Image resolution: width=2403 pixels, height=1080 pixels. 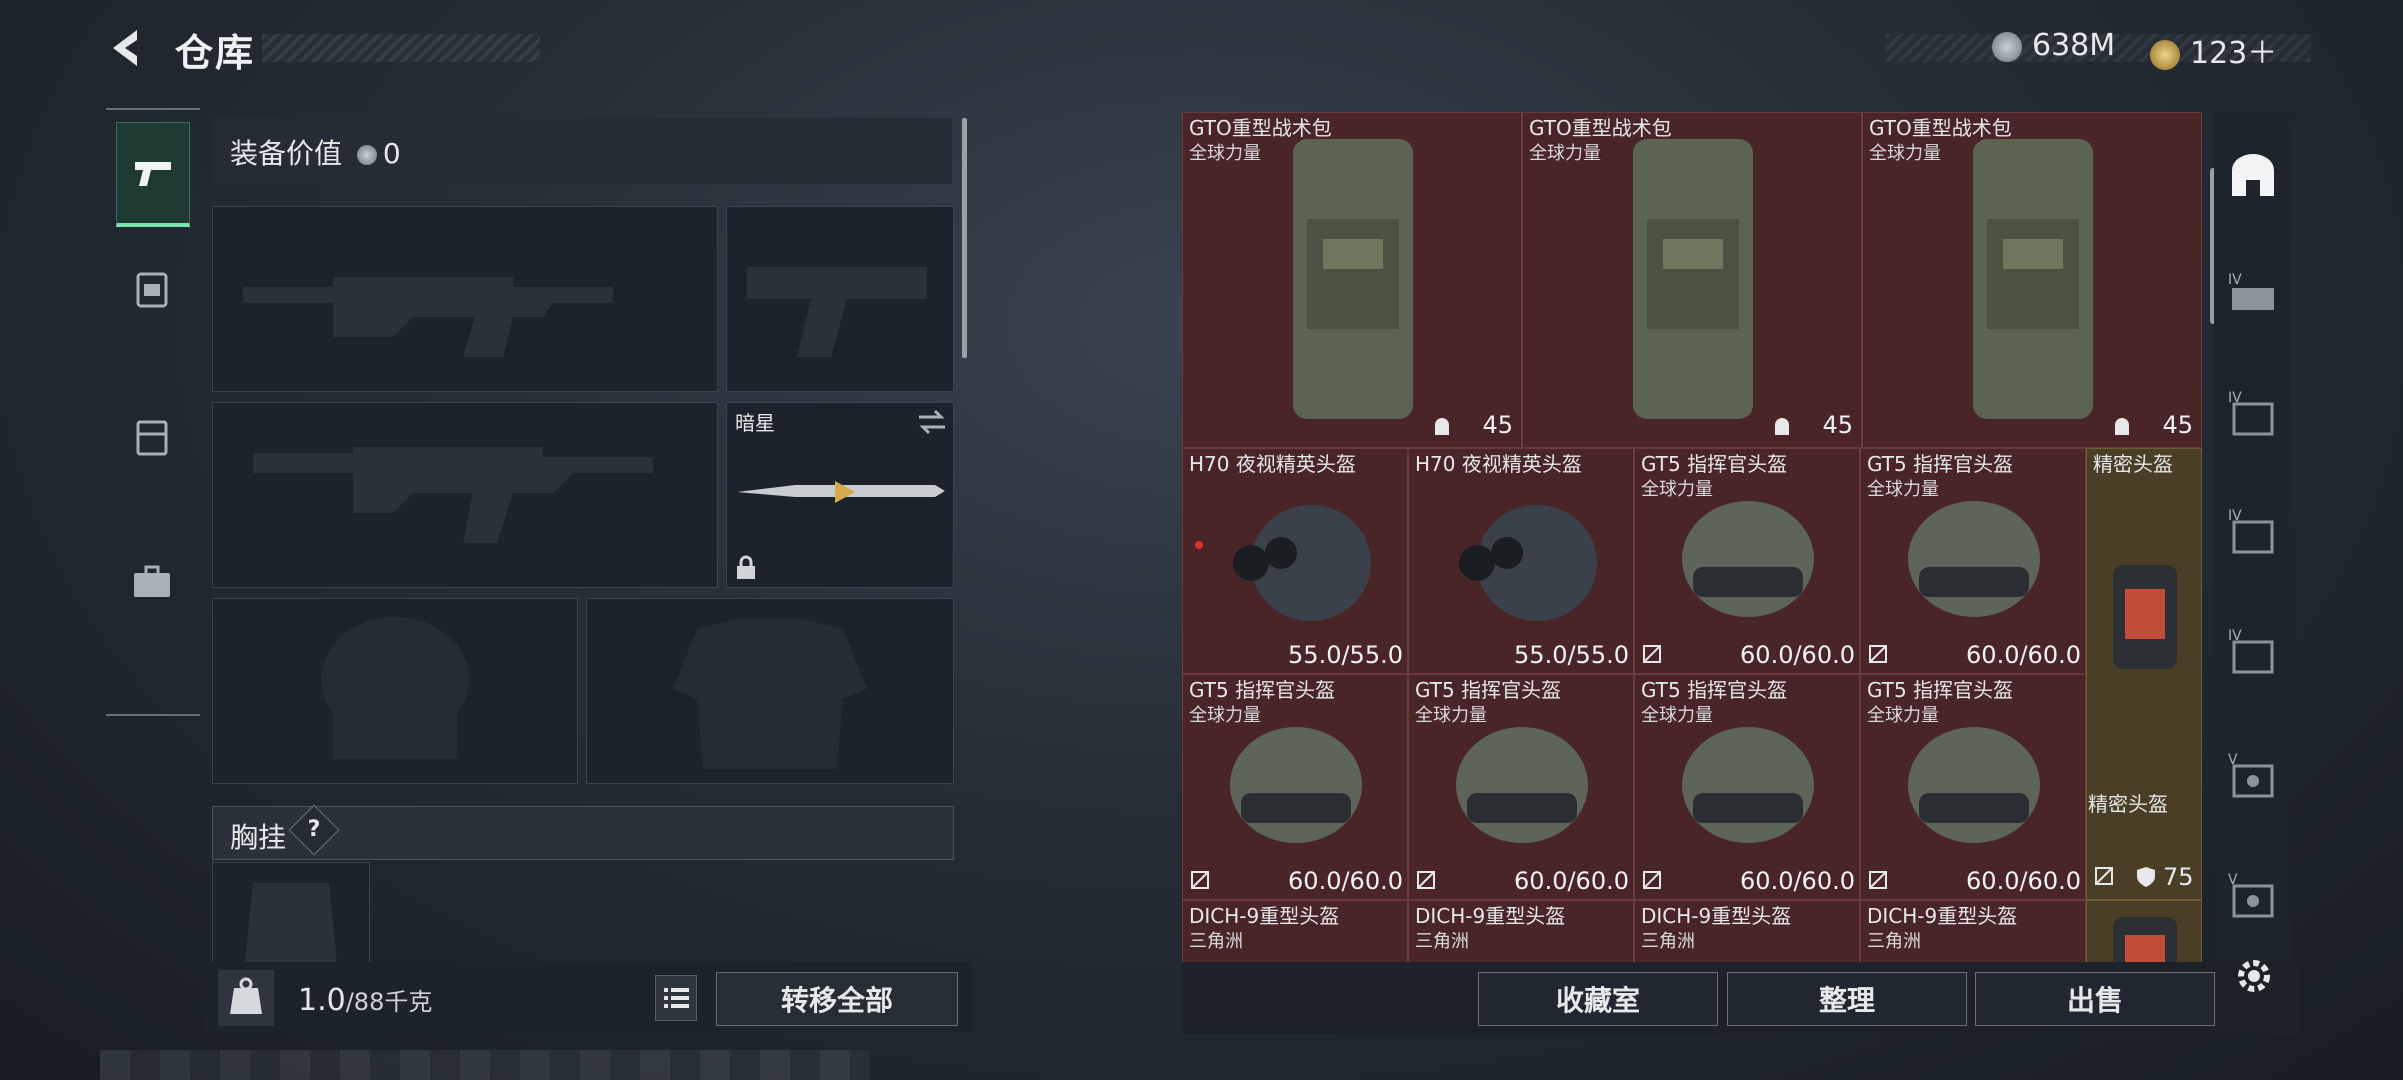 I want to click on backpack-icon, so click(x=152, y=290).